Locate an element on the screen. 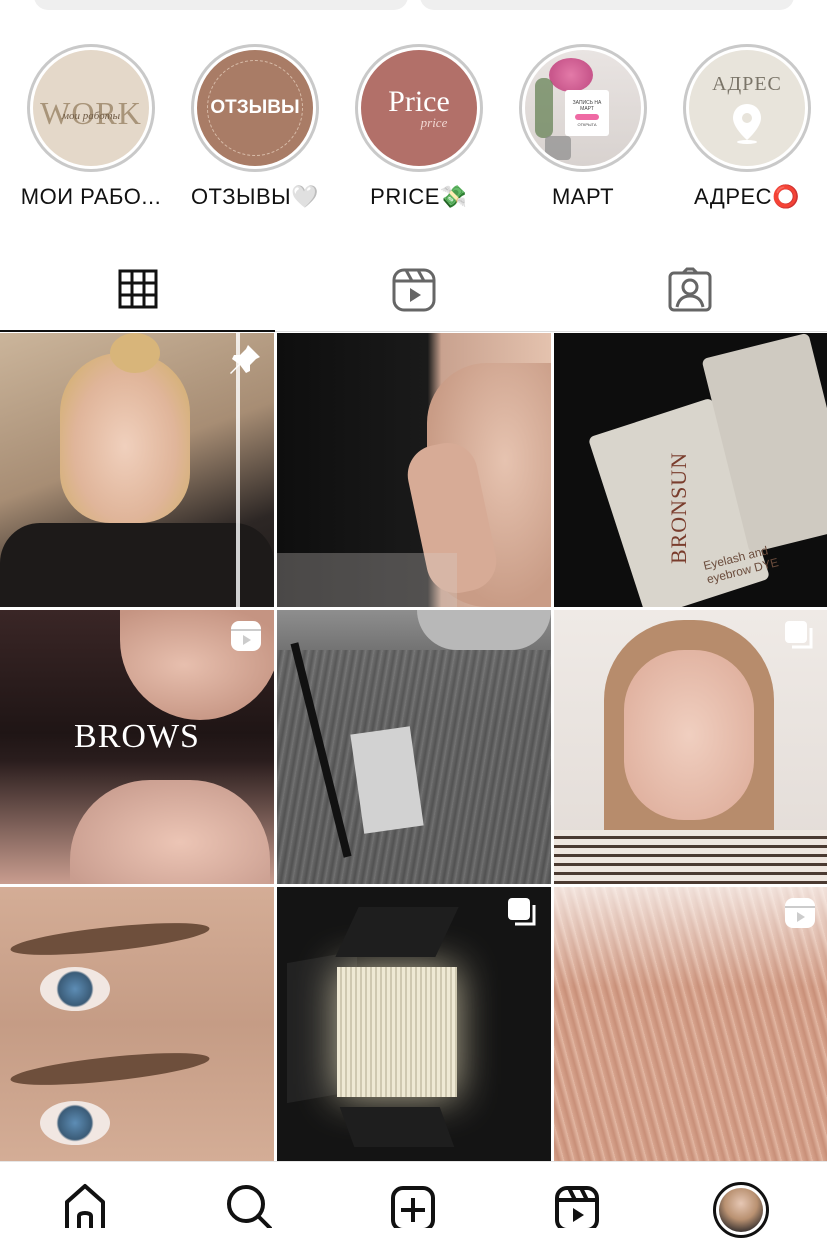 The height and width of the screenshot is (1238, 827). highlight-march: ЗАПИСЬ НА МАРТ ОТКРЫТА МАРТ is located at coordinates (583, 127).